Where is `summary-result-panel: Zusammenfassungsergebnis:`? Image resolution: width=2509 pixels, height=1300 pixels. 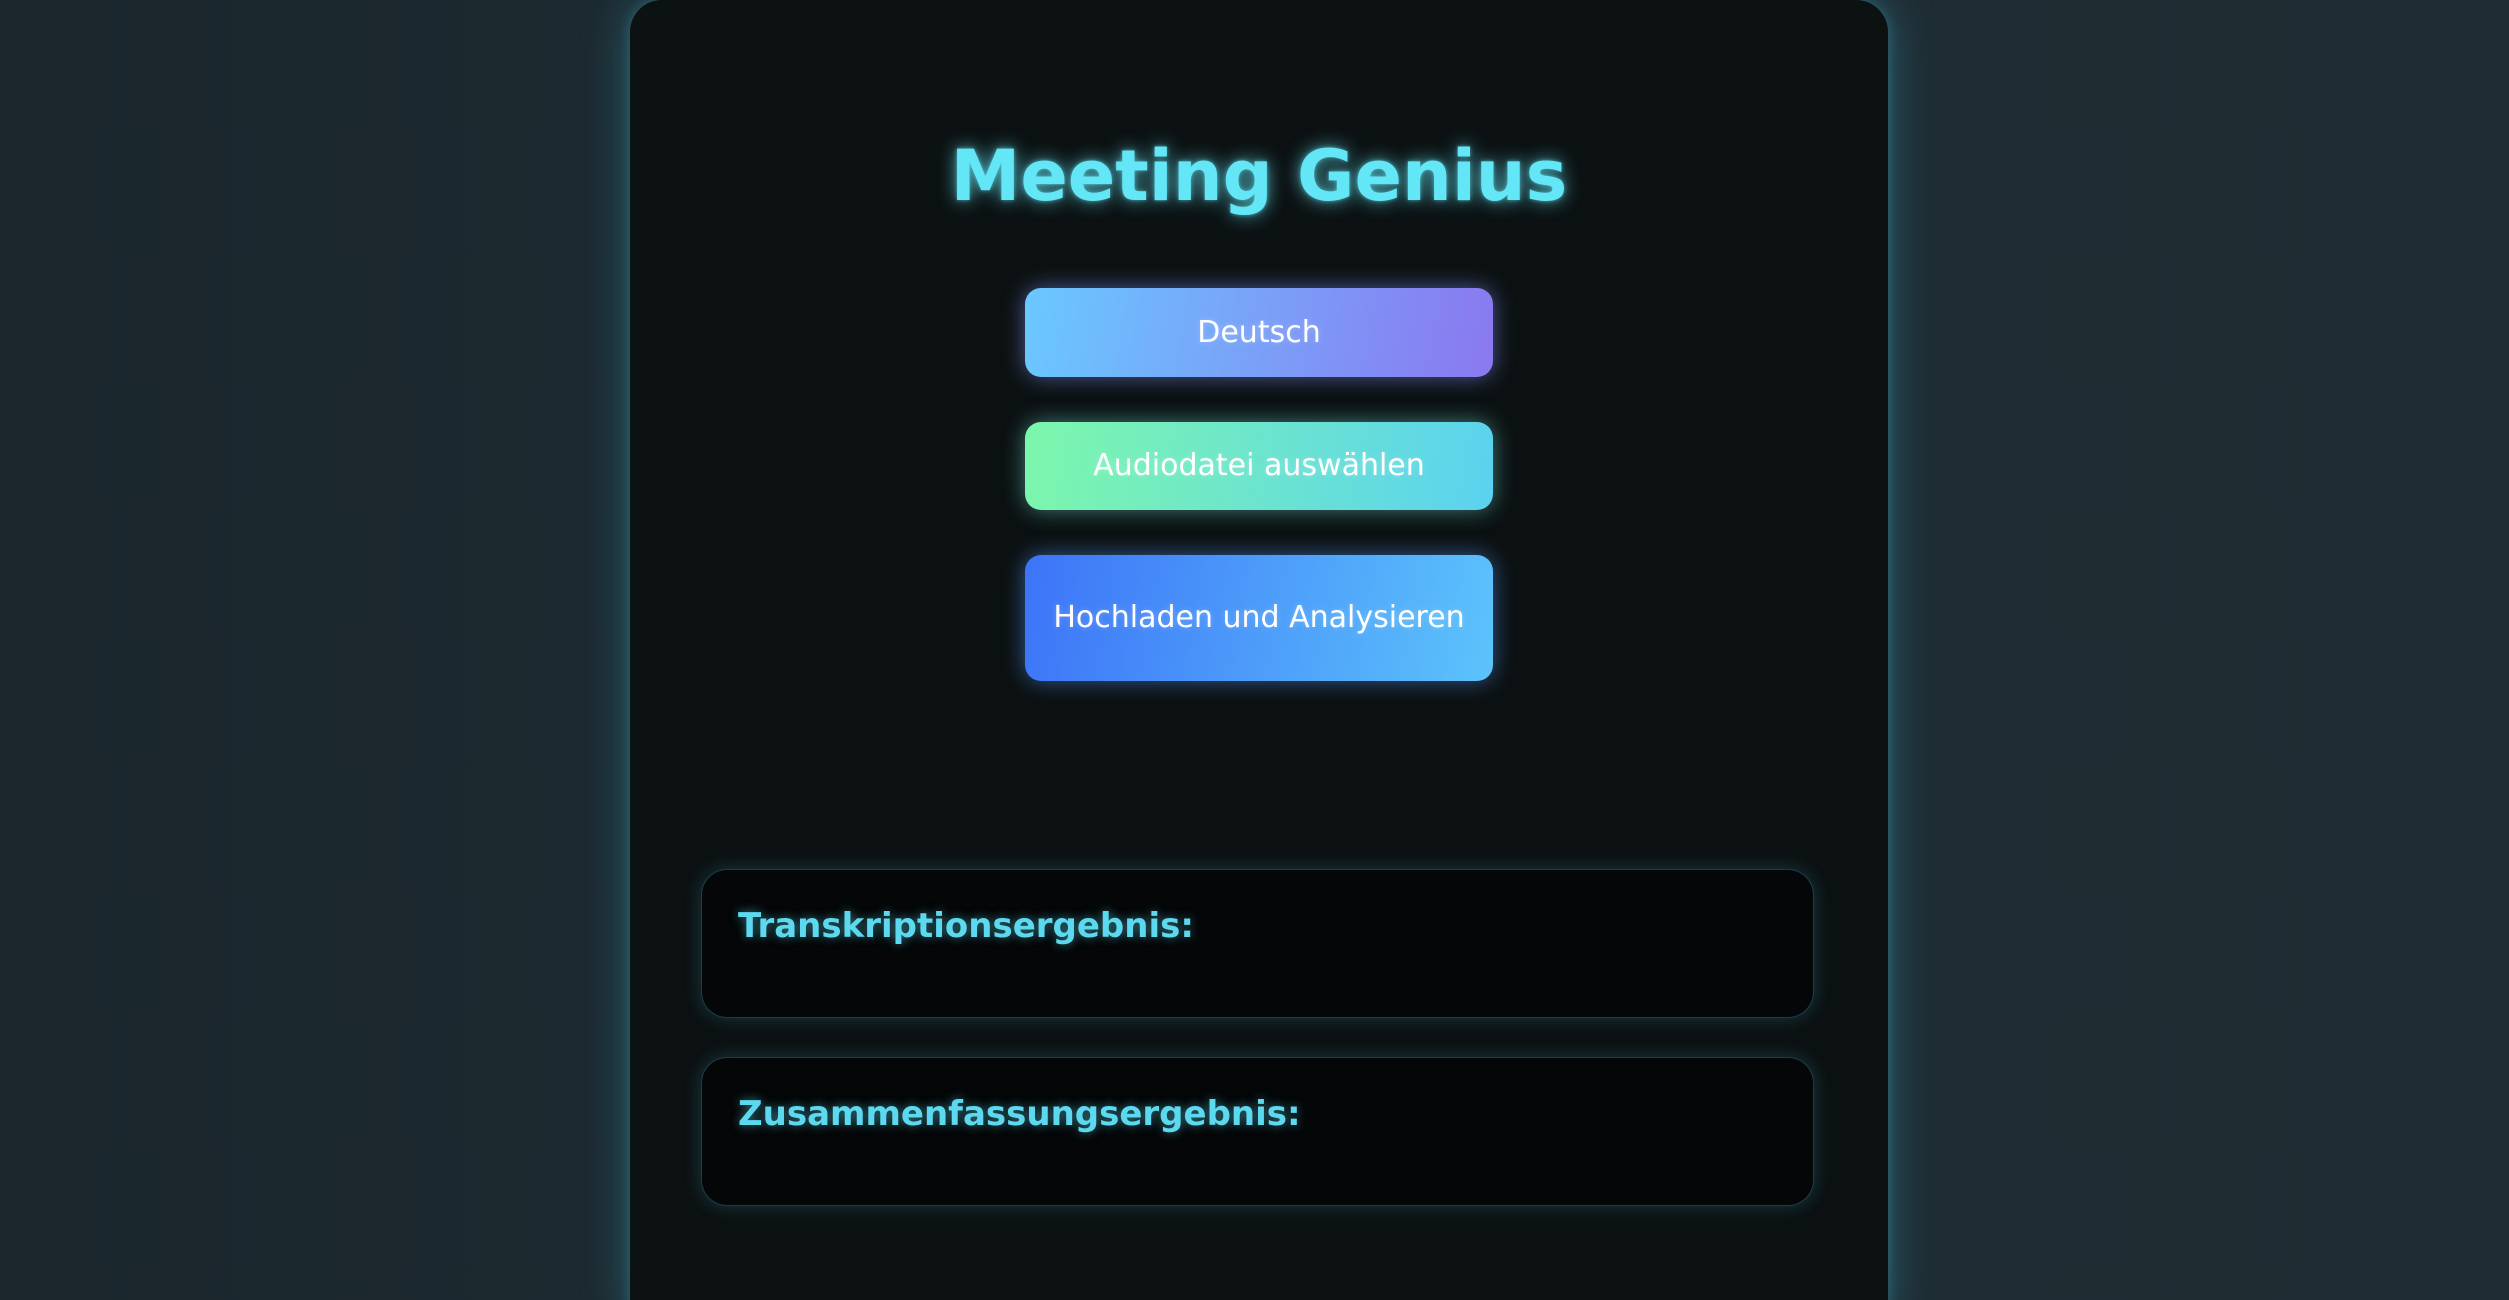 summary-result-panel: Zusammenfassungsergebnis: is located at coordinates (1257, 1131).